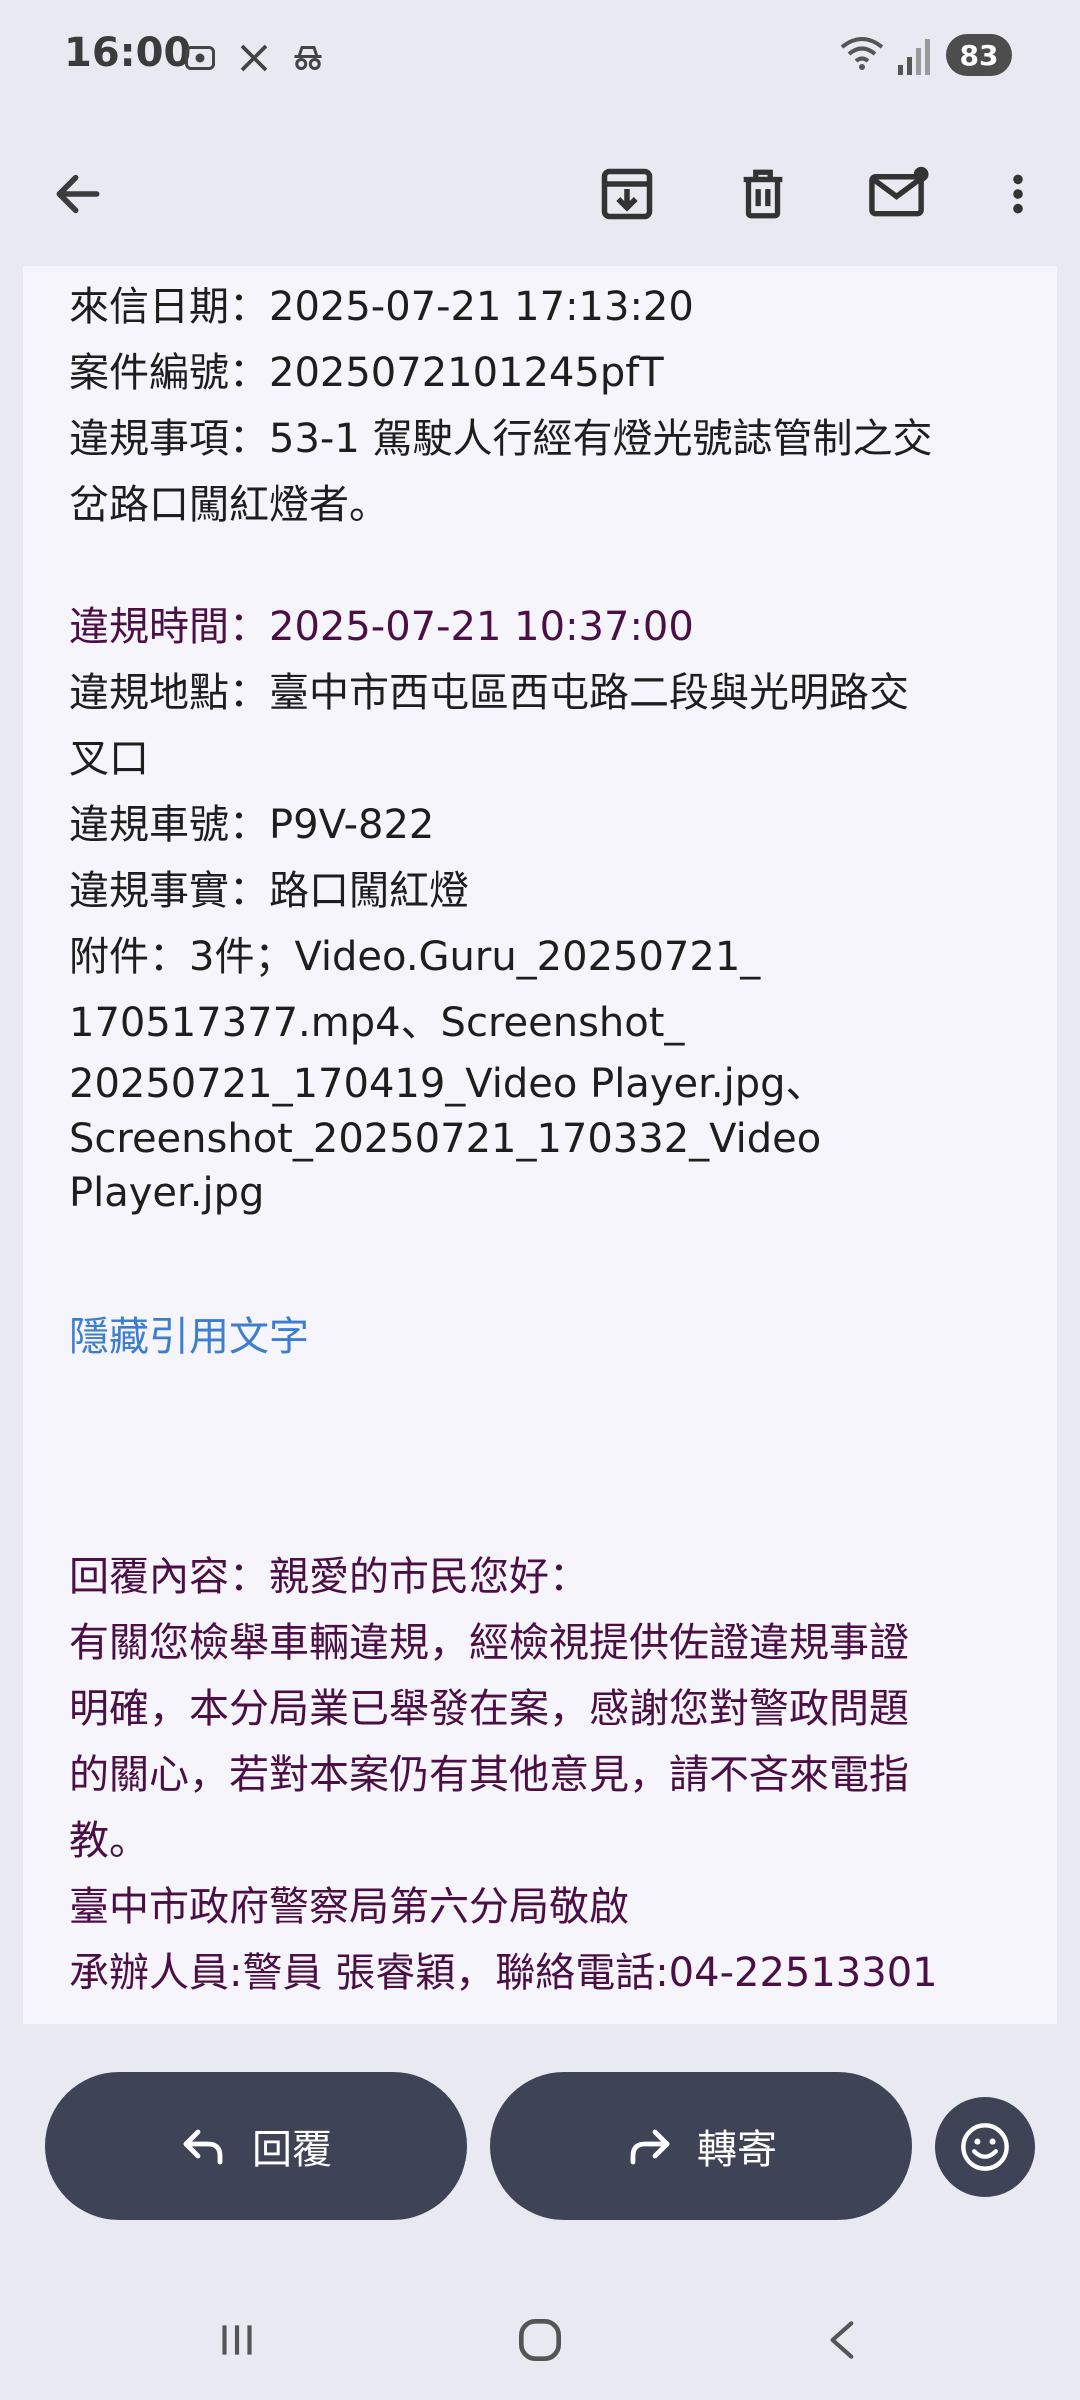 This screenshot has height=2400, width=1080. I want to click on status-bar: 16:00 83, so click(540, 60).